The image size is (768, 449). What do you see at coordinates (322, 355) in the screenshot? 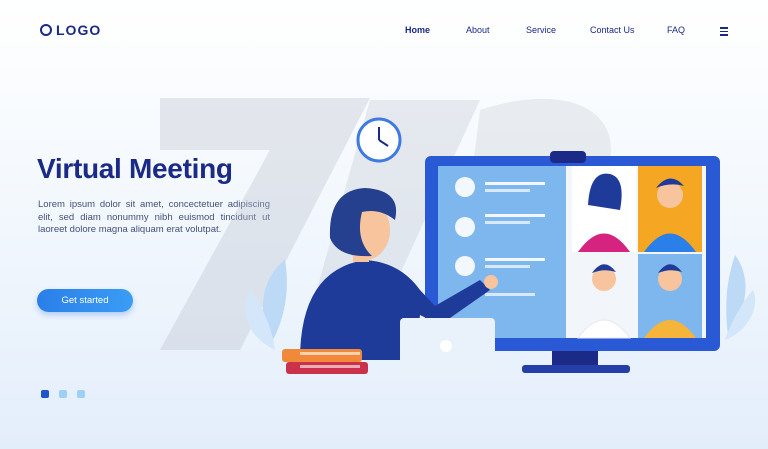
I see `book-top` at bounding box center [322, 355].